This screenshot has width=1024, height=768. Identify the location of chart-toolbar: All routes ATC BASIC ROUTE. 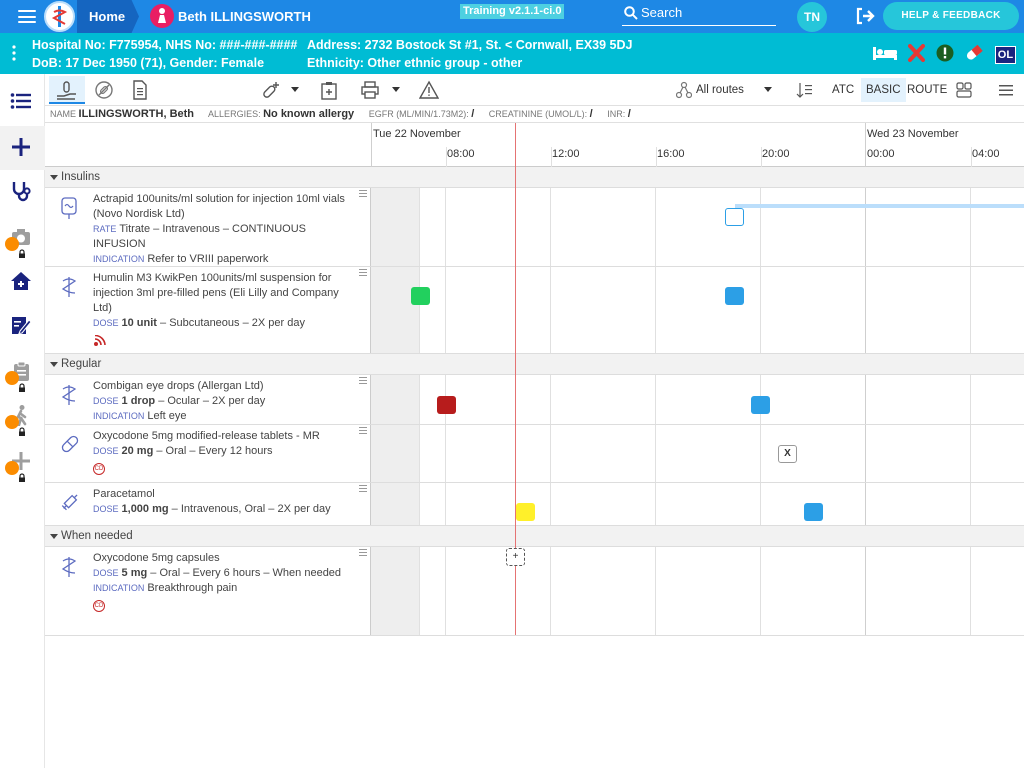
(534, 90).